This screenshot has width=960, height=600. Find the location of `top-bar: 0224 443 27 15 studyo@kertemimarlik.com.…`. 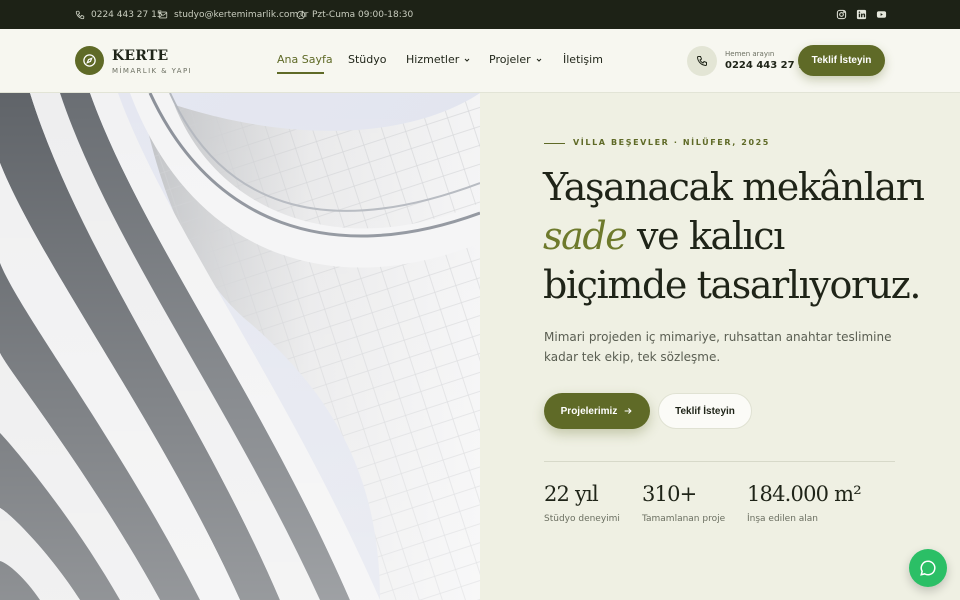

top-bar: 0224 443 27 15 studyo@kertemimarlik.com.… is located at coordinates (480, 14).